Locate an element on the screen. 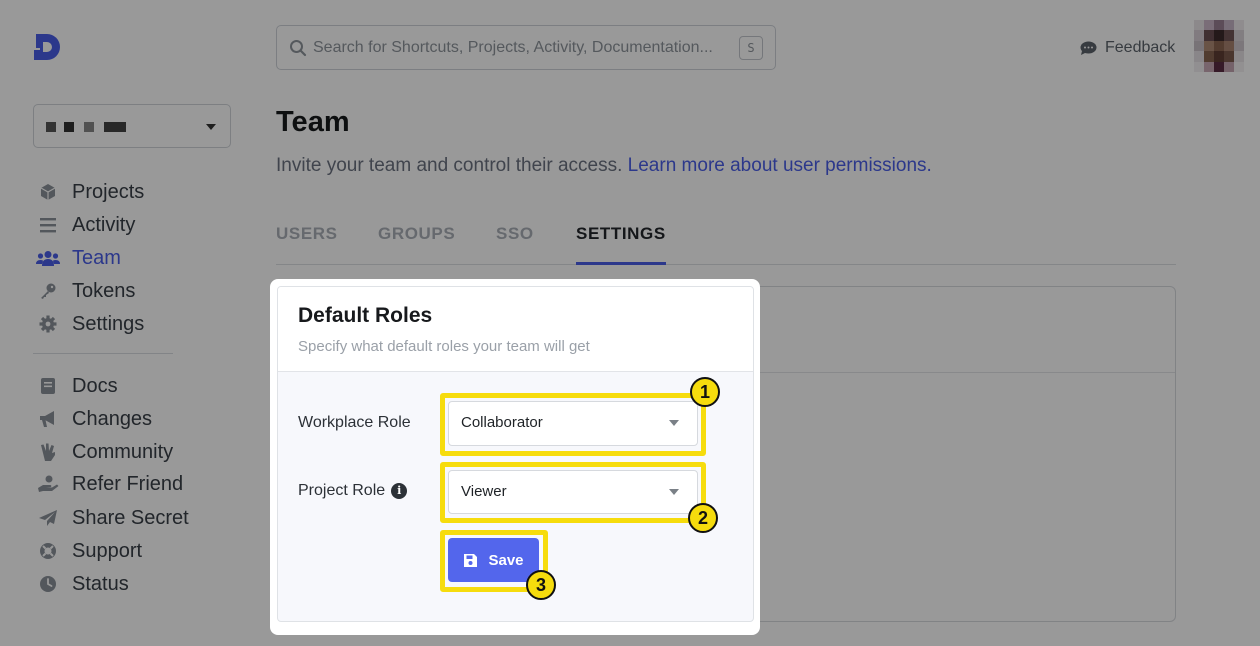 The width and height of the screenshot is (1260, 646). project-role-label-text: Project Role is located at coordinates (342, 490).